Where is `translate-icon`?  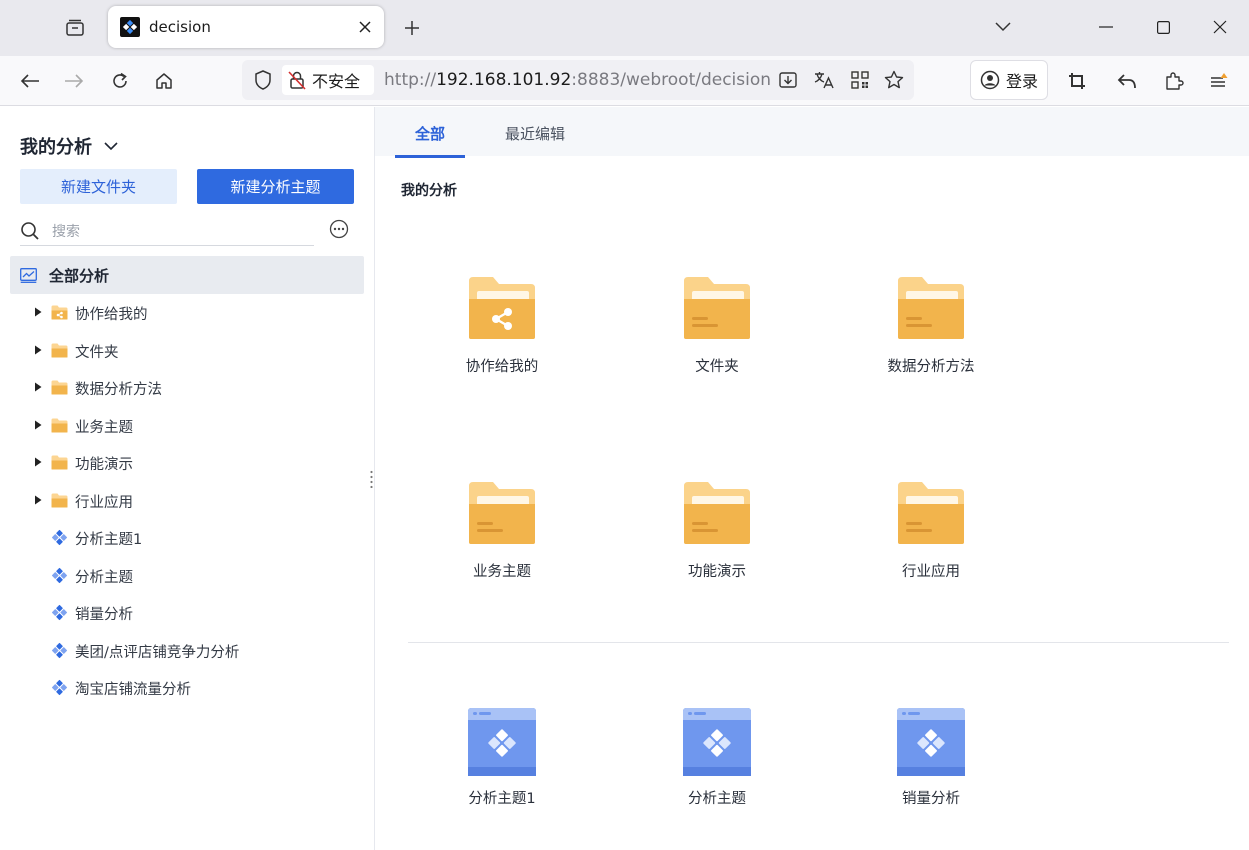 translate-icon is located at coordinates (824, 80).